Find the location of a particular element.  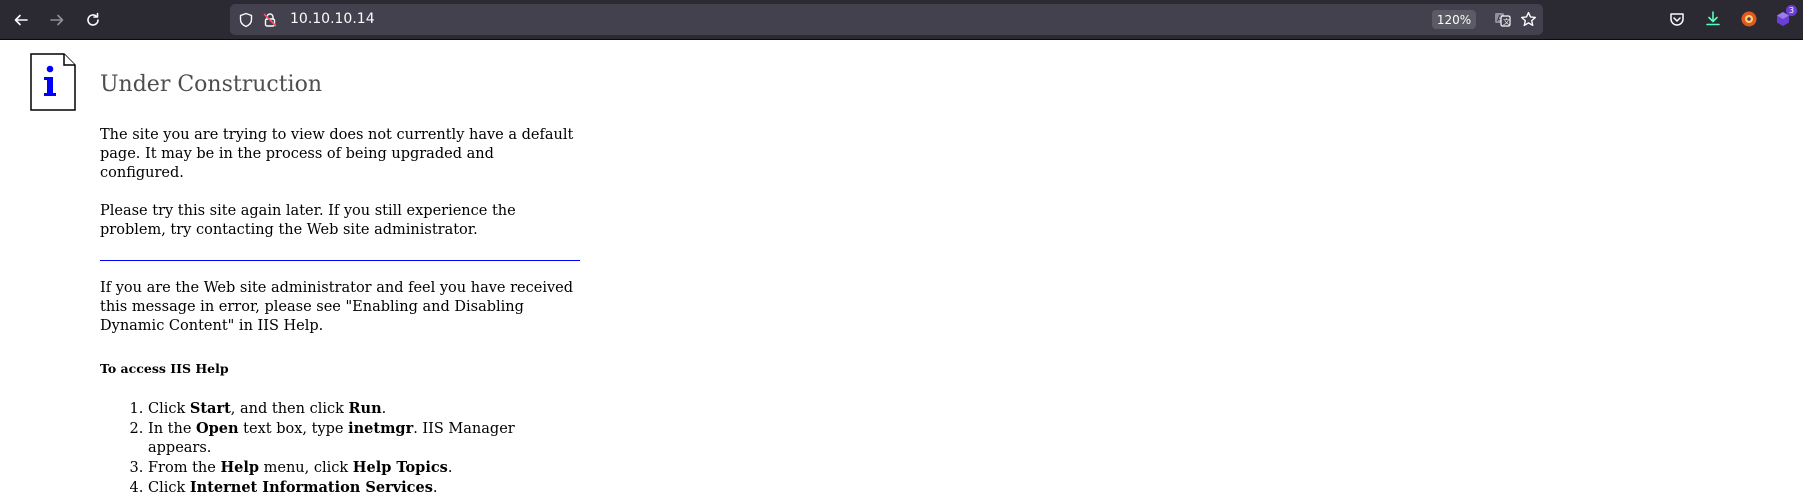

back-arrow-icon is located at coordinates (21, 20).